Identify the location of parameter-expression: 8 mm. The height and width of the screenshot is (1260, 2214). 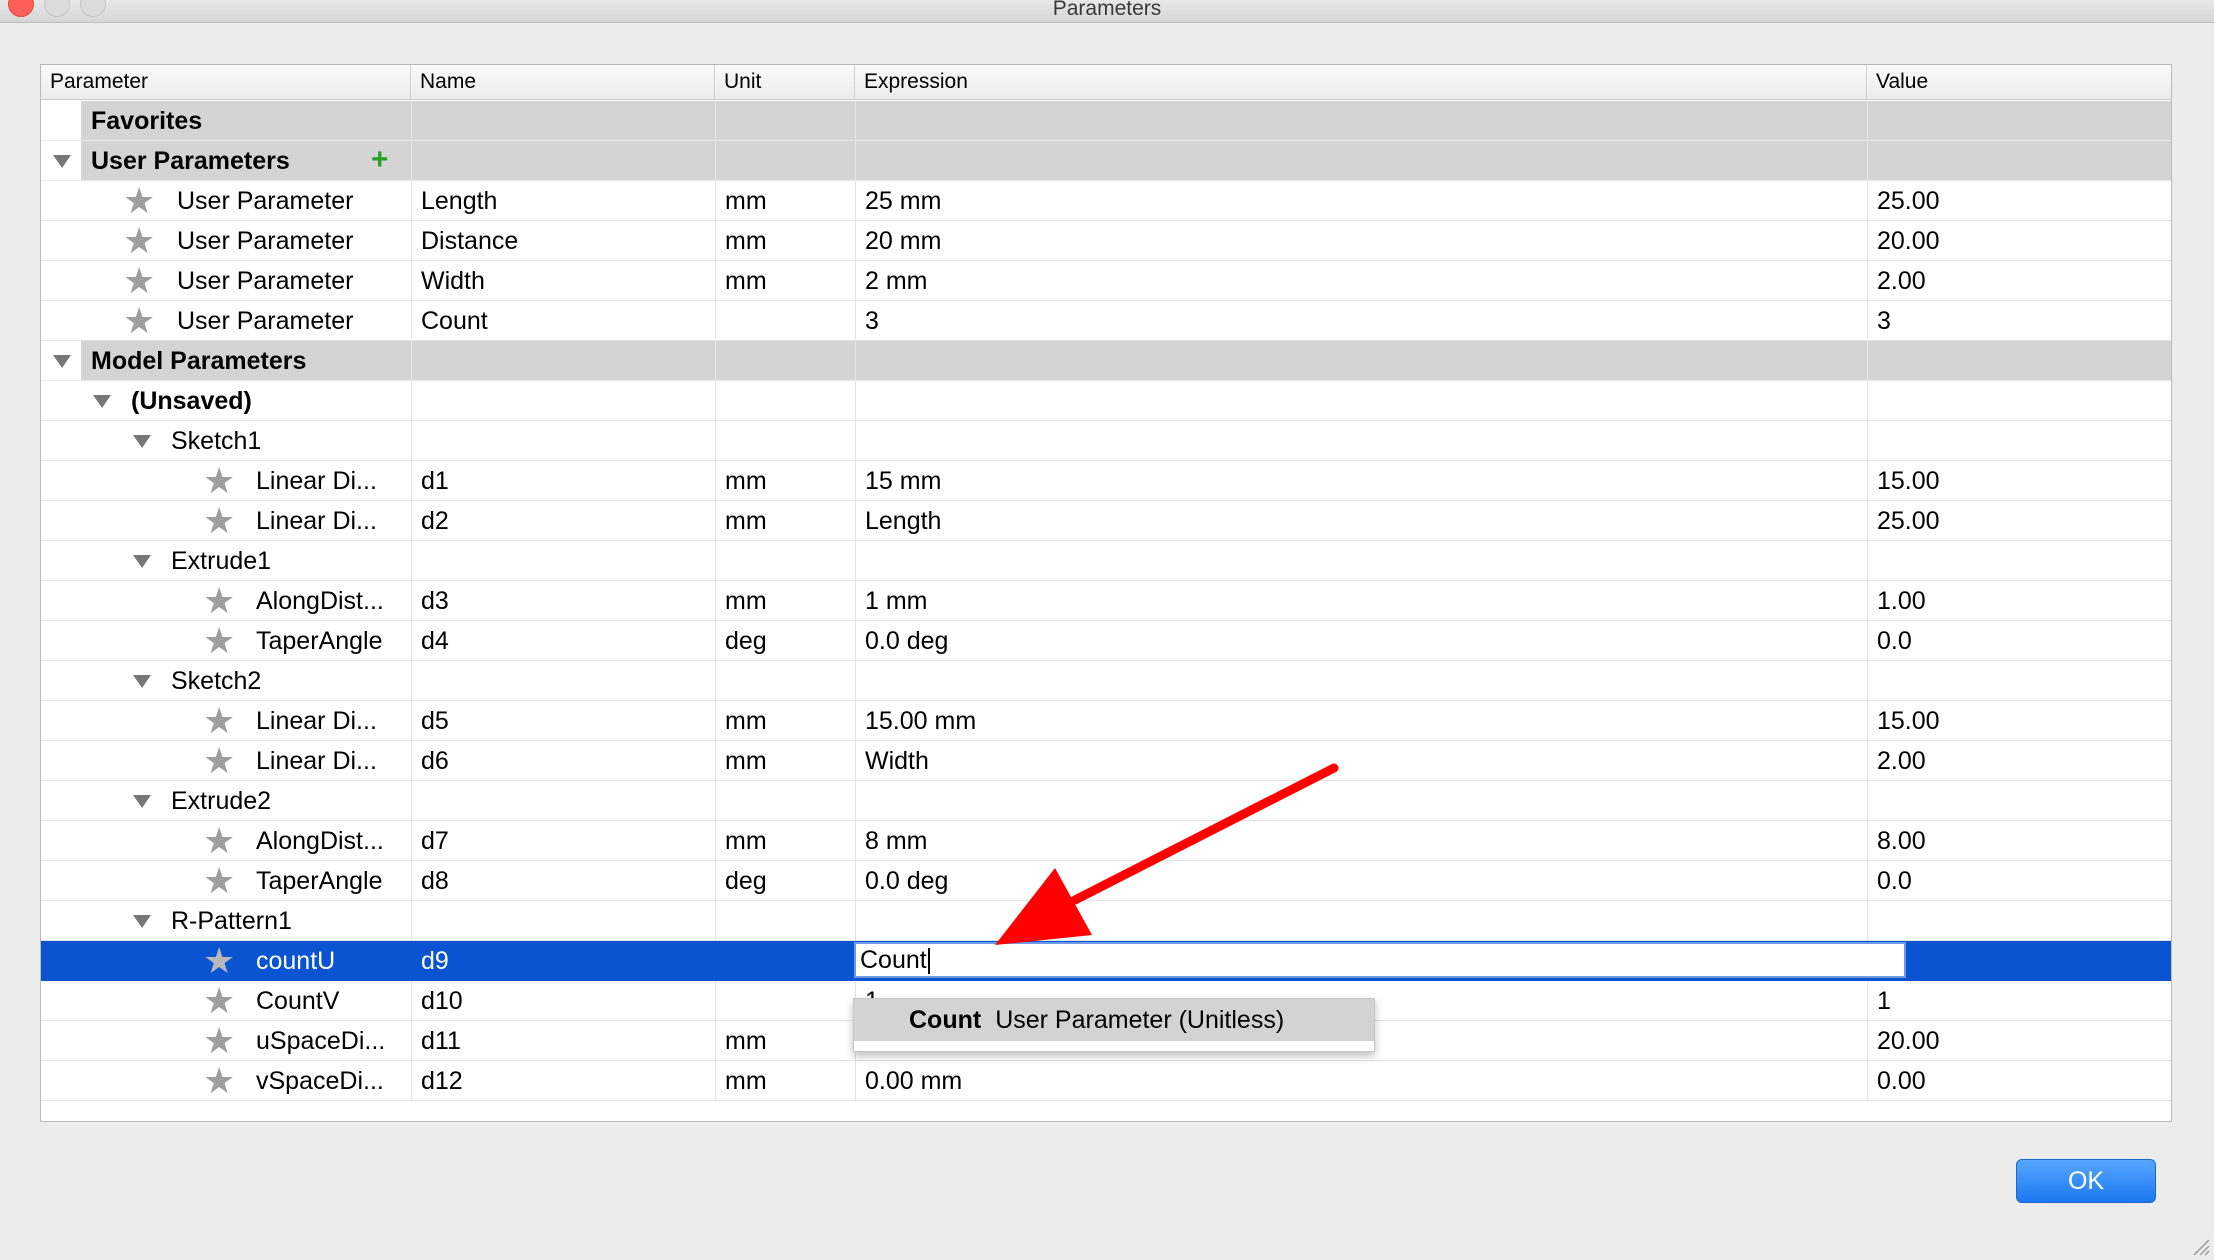
(896, 841).